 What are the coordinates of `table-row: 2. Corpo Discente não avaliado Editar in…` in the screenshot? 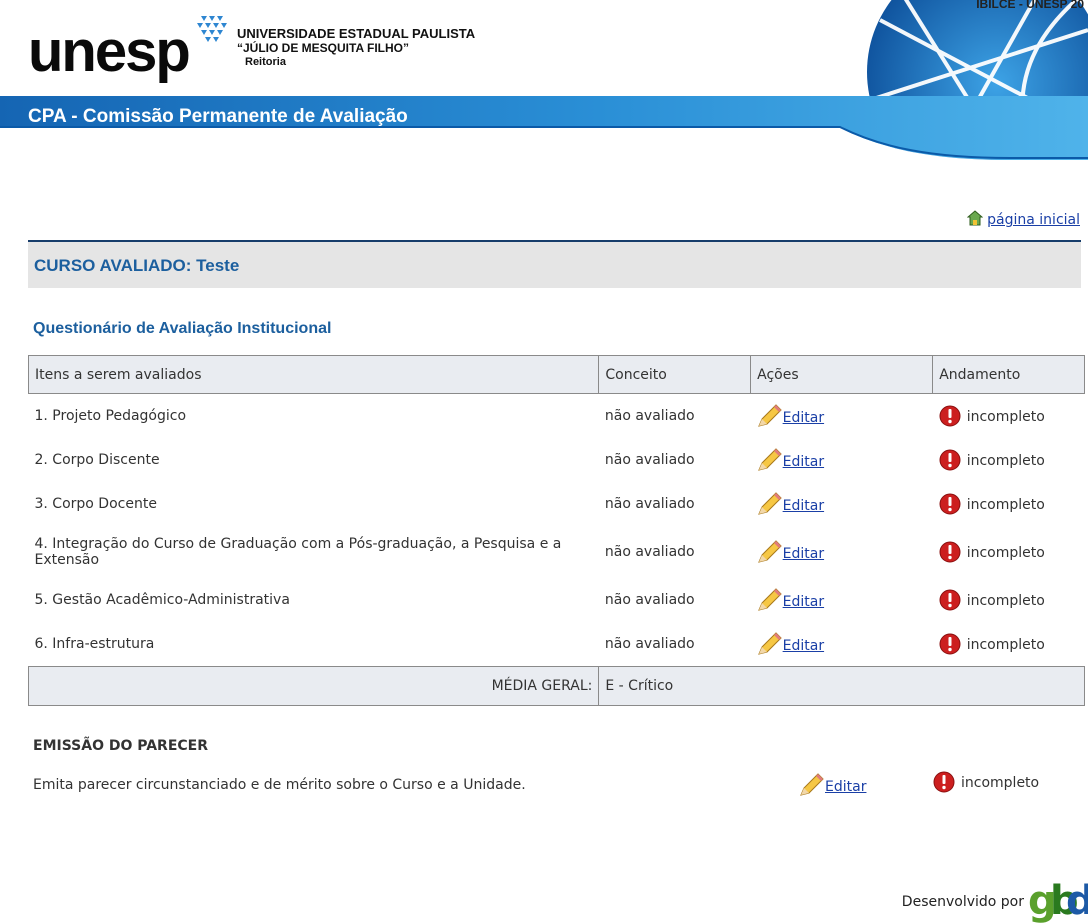 It's located at (557, 460).